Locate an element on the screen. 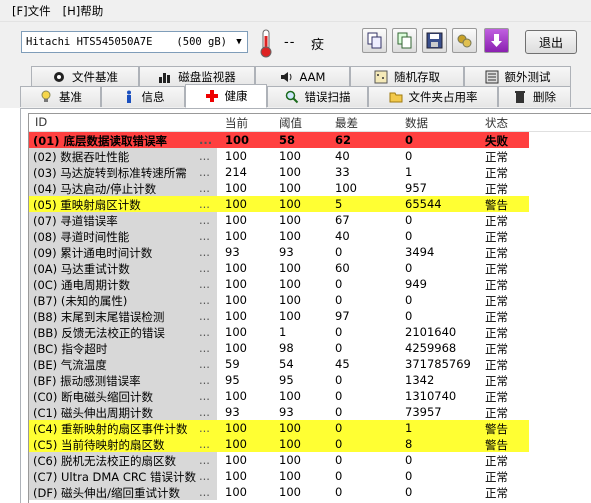 The height and width of the screenshot is (503, 591). copy-info-button is located at coordinates (374, 40).